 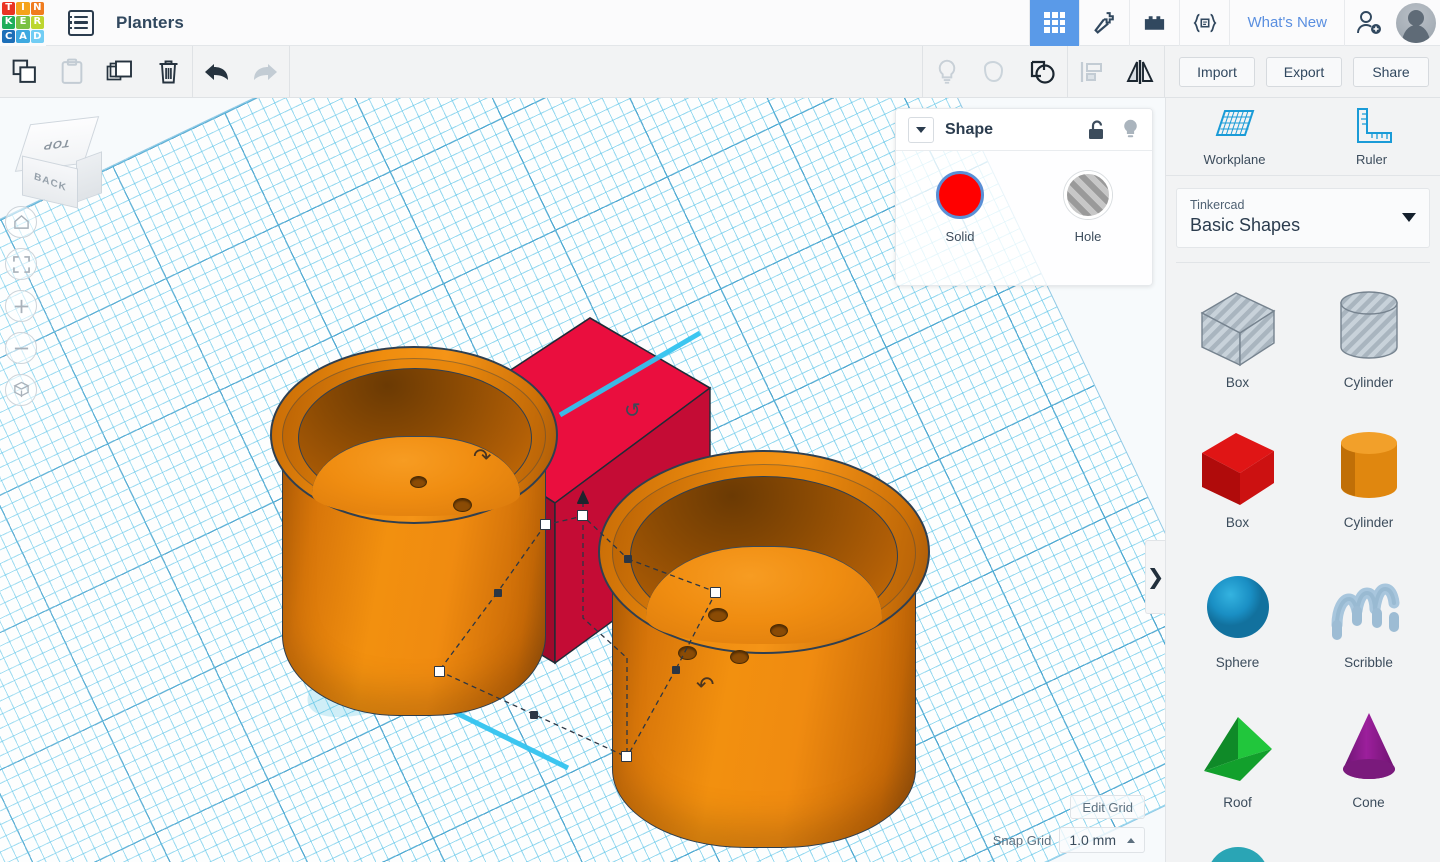 I want to click on planter-left: ↷, so click(x=414, y=531).